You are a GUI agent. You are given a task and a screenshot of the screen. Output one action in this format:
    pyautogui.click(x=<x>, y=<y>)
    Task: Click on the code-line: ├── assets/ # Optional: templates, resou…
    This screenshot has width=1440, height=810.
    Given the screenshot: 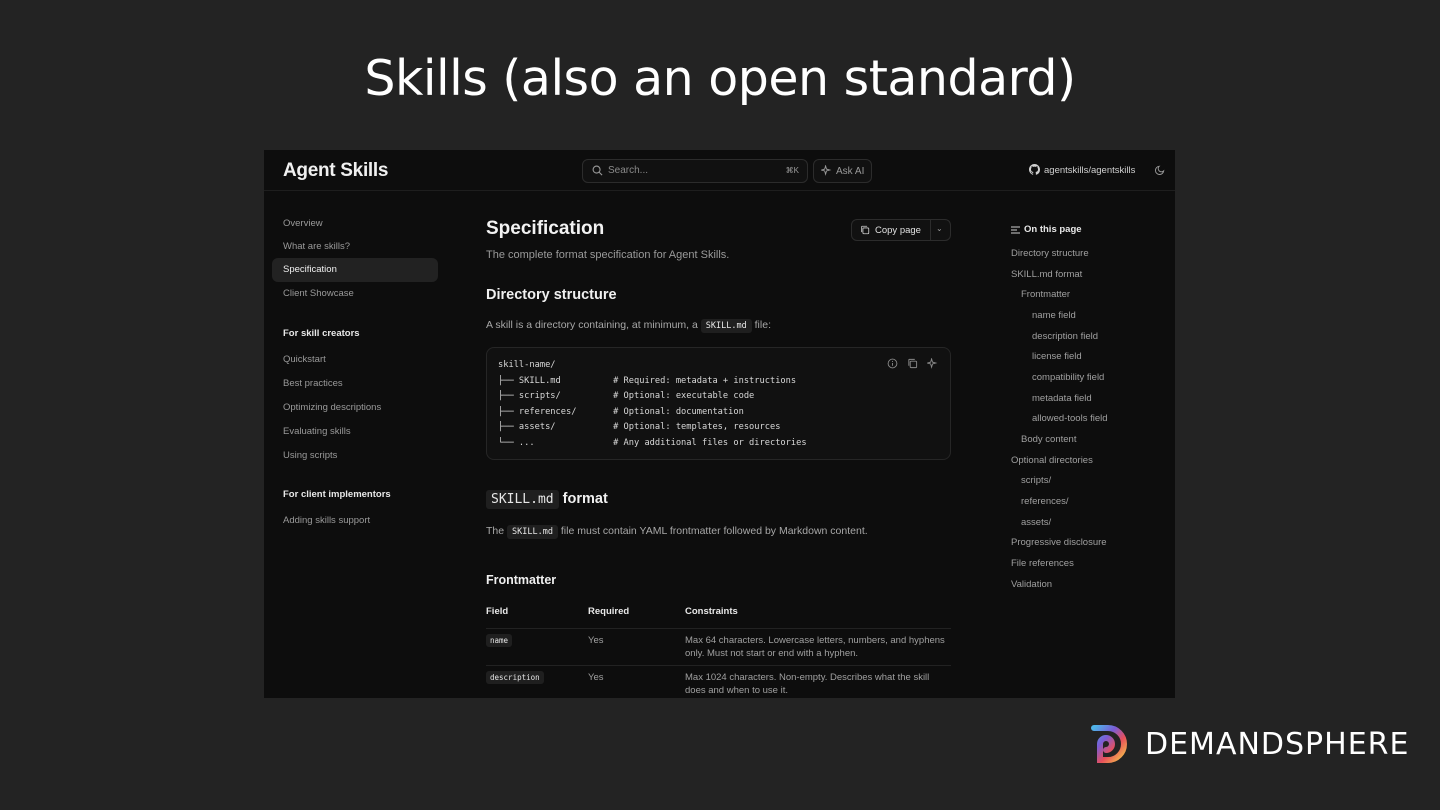 What is the action you would take?
    pyautogui.click(x=639, y=427)
    